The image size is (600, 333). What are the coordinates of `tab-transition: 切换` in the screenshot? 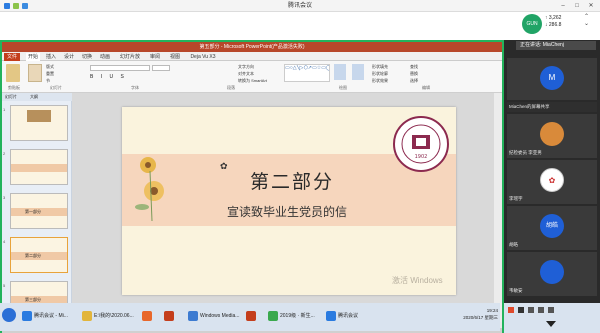 It's located at (87, 57).